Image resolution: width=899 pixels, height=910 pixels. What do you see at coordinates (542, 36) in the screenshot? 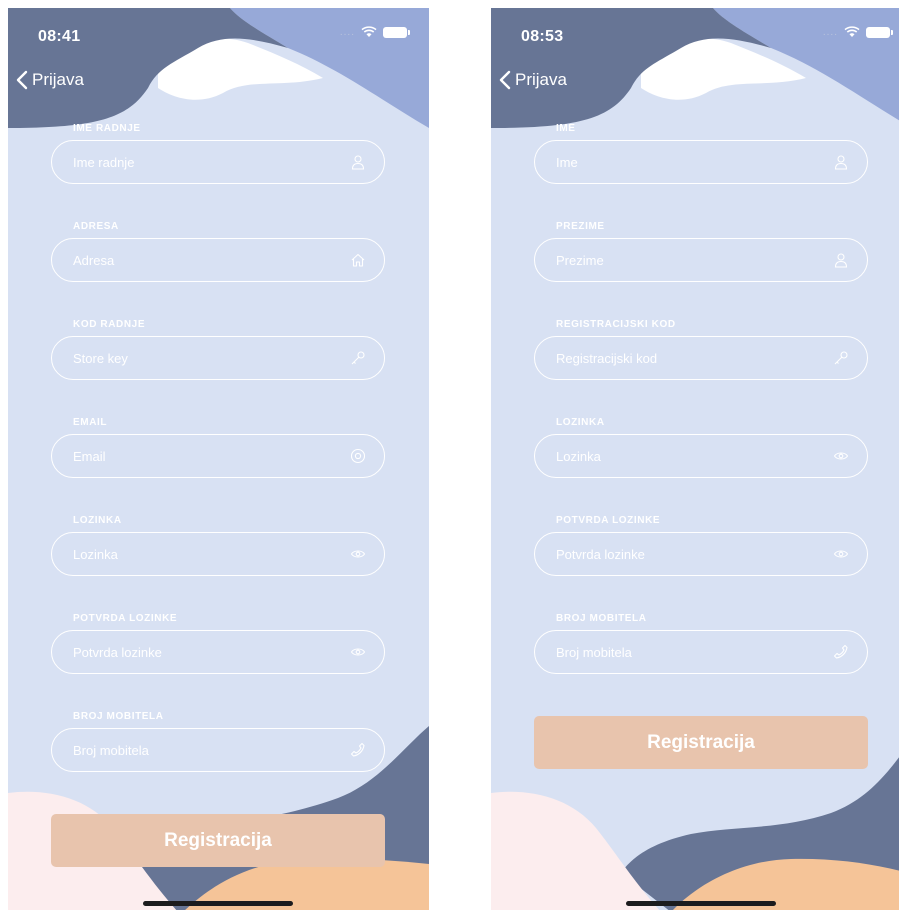
I see `status-time: 08:53` at bounding box center [542, 36].